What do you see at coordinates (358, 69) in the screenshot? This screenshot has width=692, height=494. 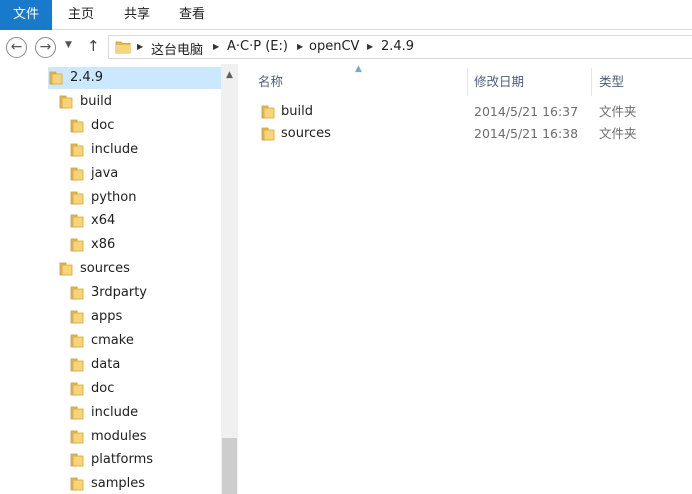 I see `sort-ascending-icon: ▲` at bounding box center [358, 69].